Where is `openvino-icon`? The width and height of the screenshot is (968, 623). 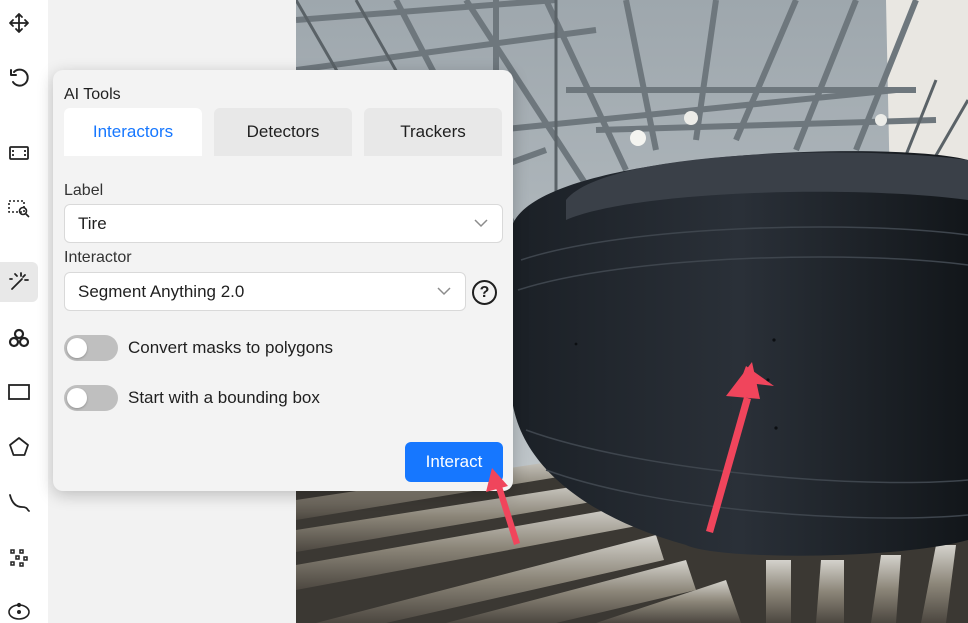
openvino-icon is located at coordinates (19, 338).